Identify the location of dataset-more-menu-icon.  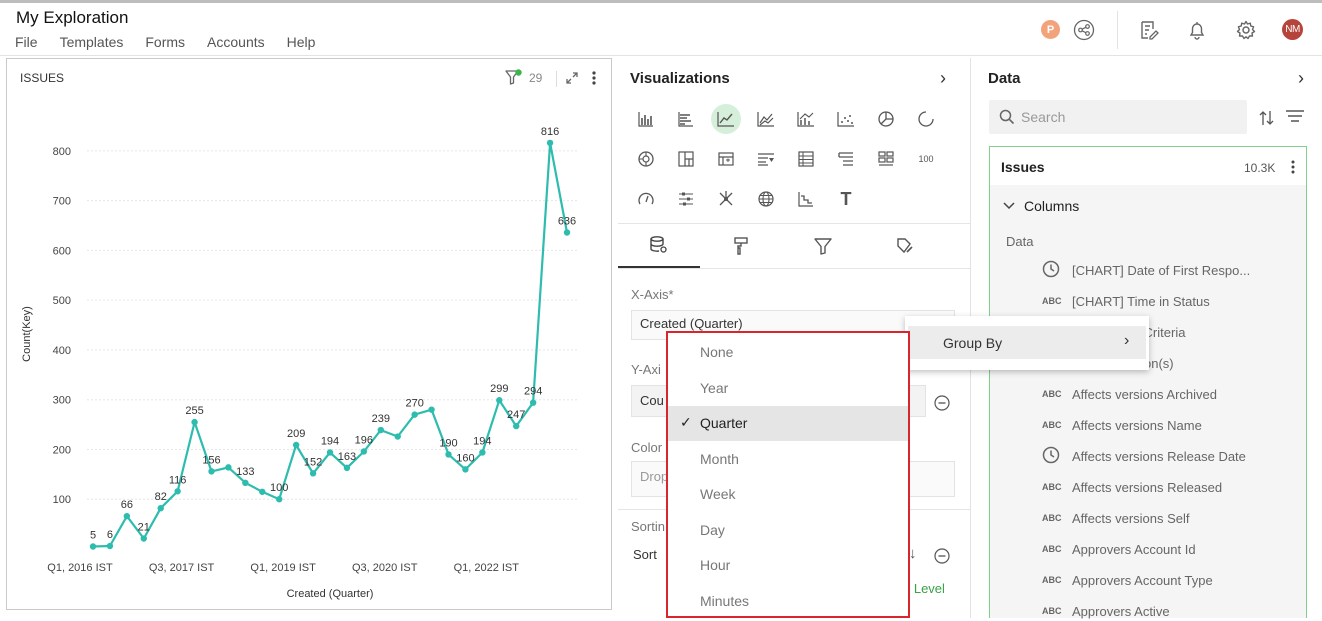
(1293, 167).